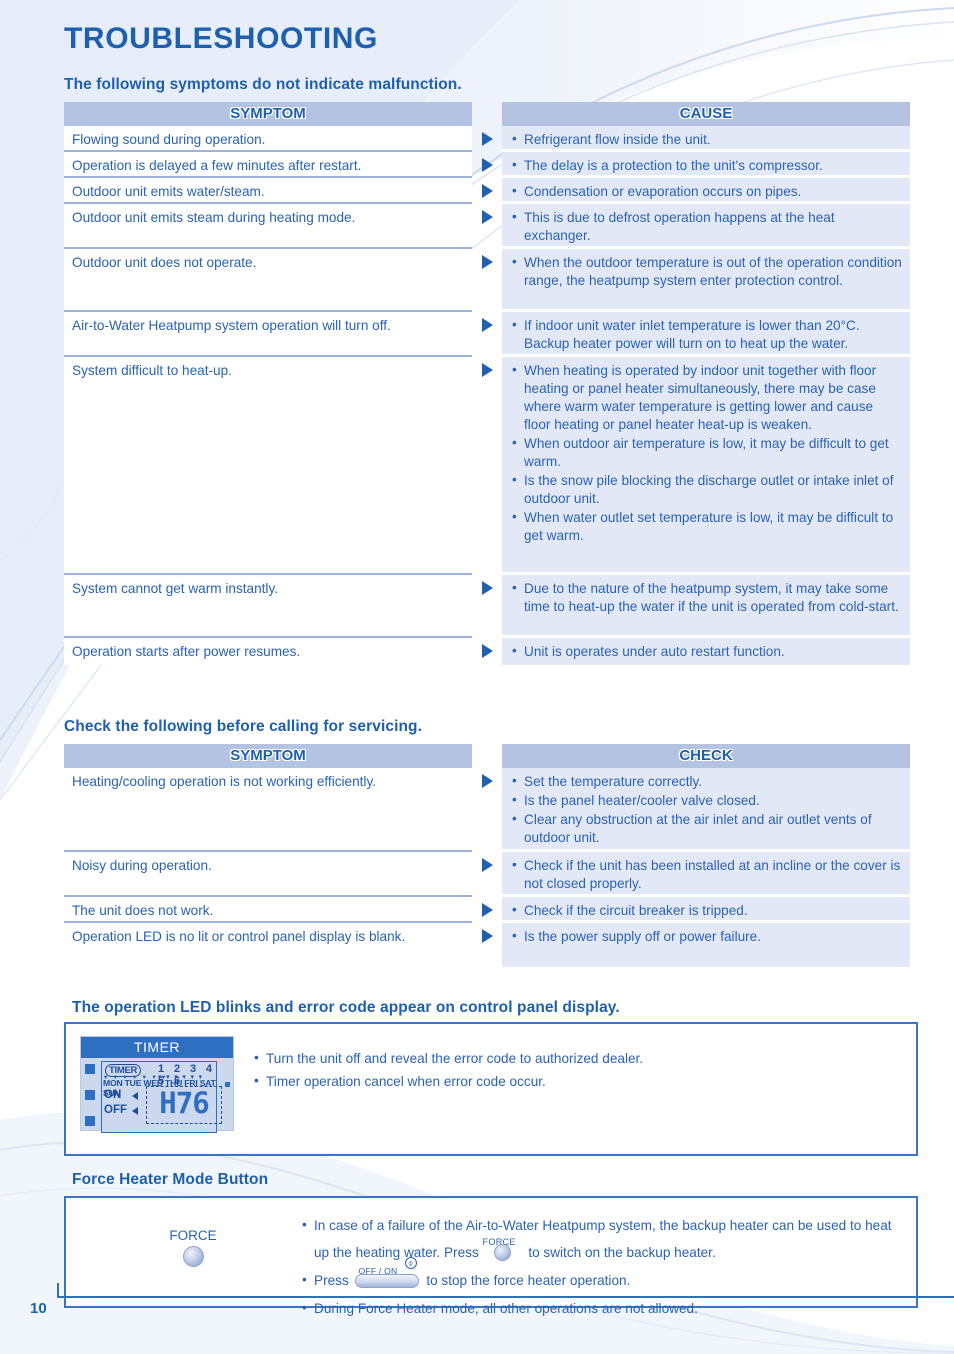 The image size is (954, 1354). What do you see at coordinates (706, 800) in the screenshot?
I see `check-bullet: Is the panel heater/cooler valve closed.` at bounding box center [706, 800].